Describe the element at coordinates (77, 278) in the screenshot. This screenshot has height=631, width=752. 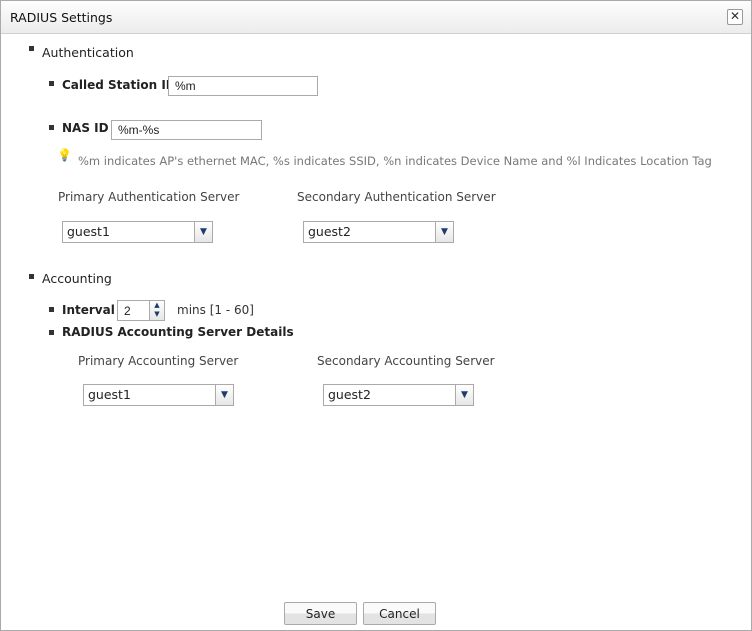
I see `accounting-heading: Accounting` at that location.